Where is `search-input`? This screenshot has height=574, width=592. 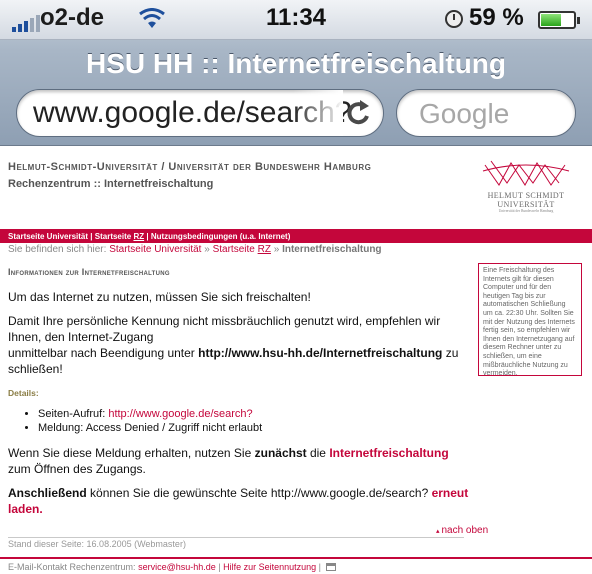 search-input is located at coordinates (494, 114).